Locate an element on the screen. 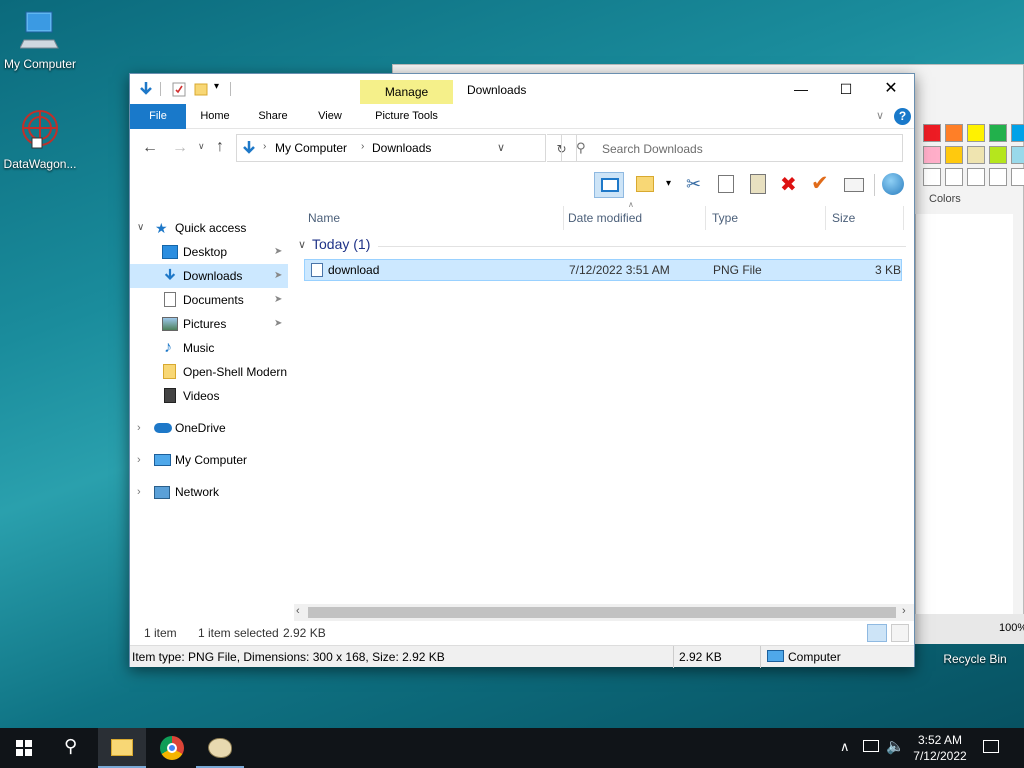 The image size is (1024, 768). volume-icon: 🔈 is located at coordinates (895, 746).